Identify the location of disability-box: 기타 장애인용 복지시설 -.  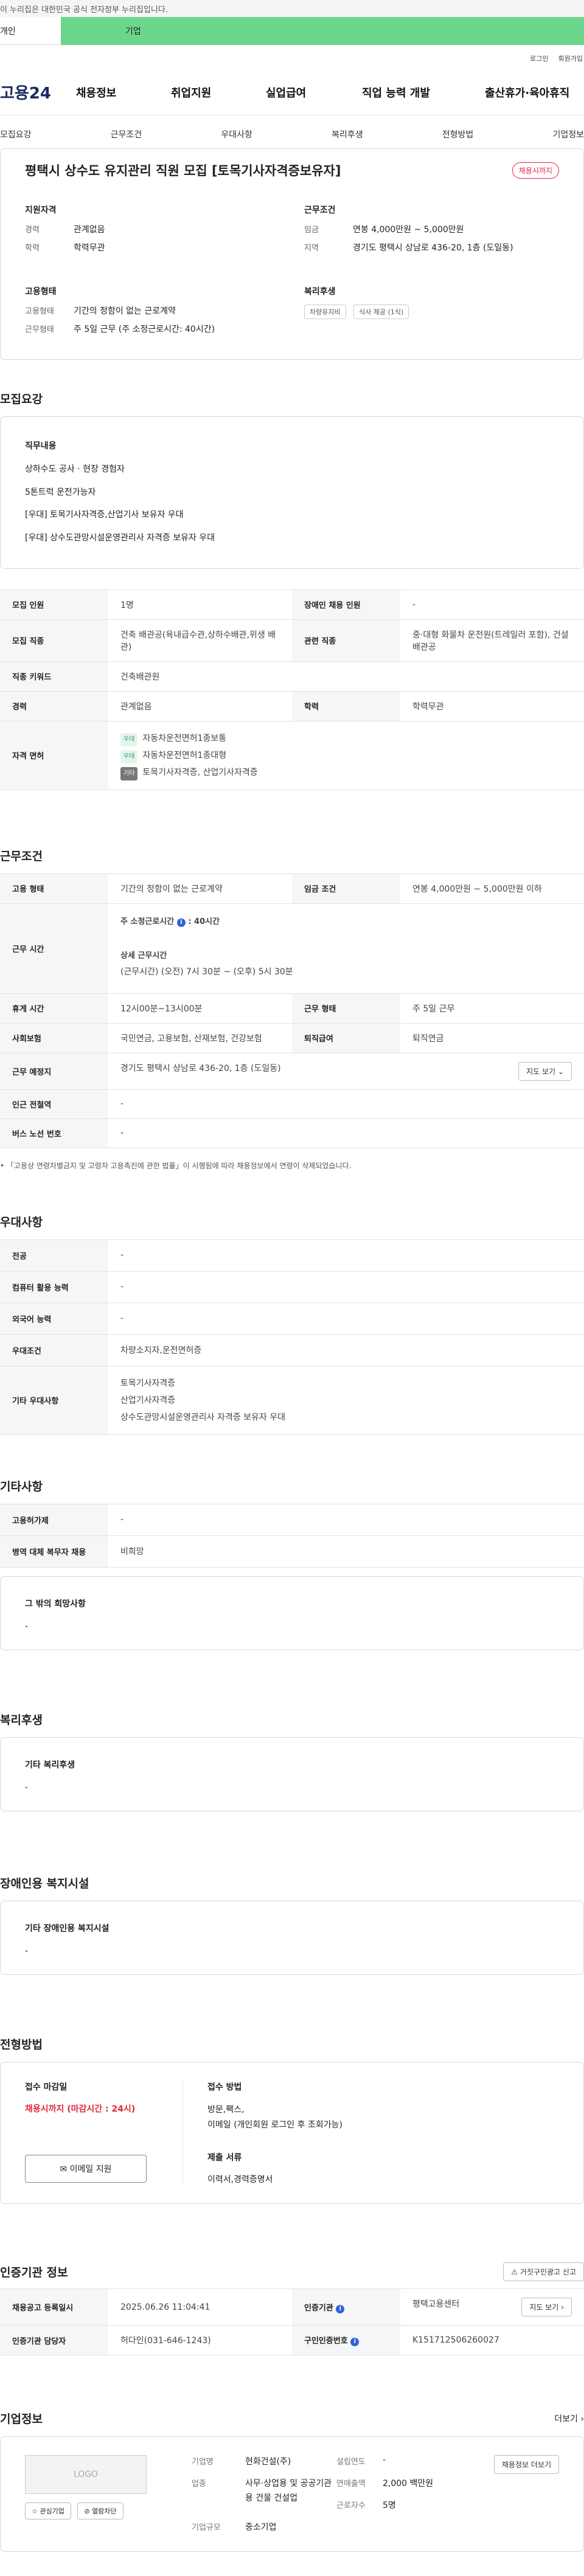
(292, 1937).